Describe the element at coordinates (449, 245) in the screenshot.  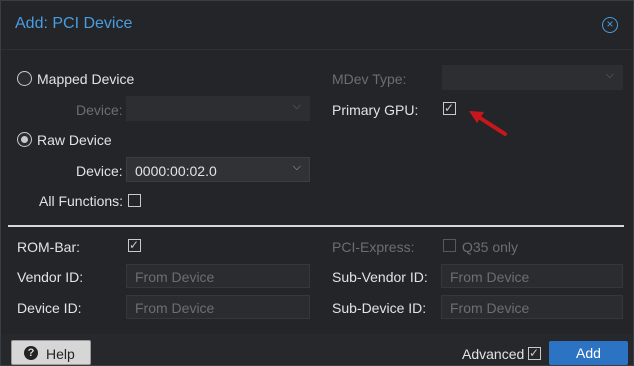
I see `pci-express-checkbox` at that location.